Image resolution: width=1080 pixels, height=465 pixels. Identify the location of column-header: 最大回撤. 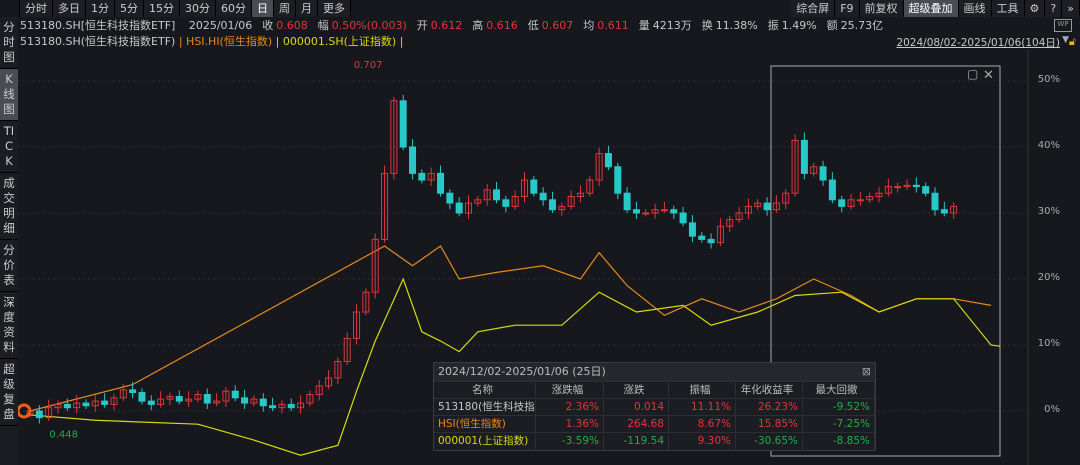
(839, 389).